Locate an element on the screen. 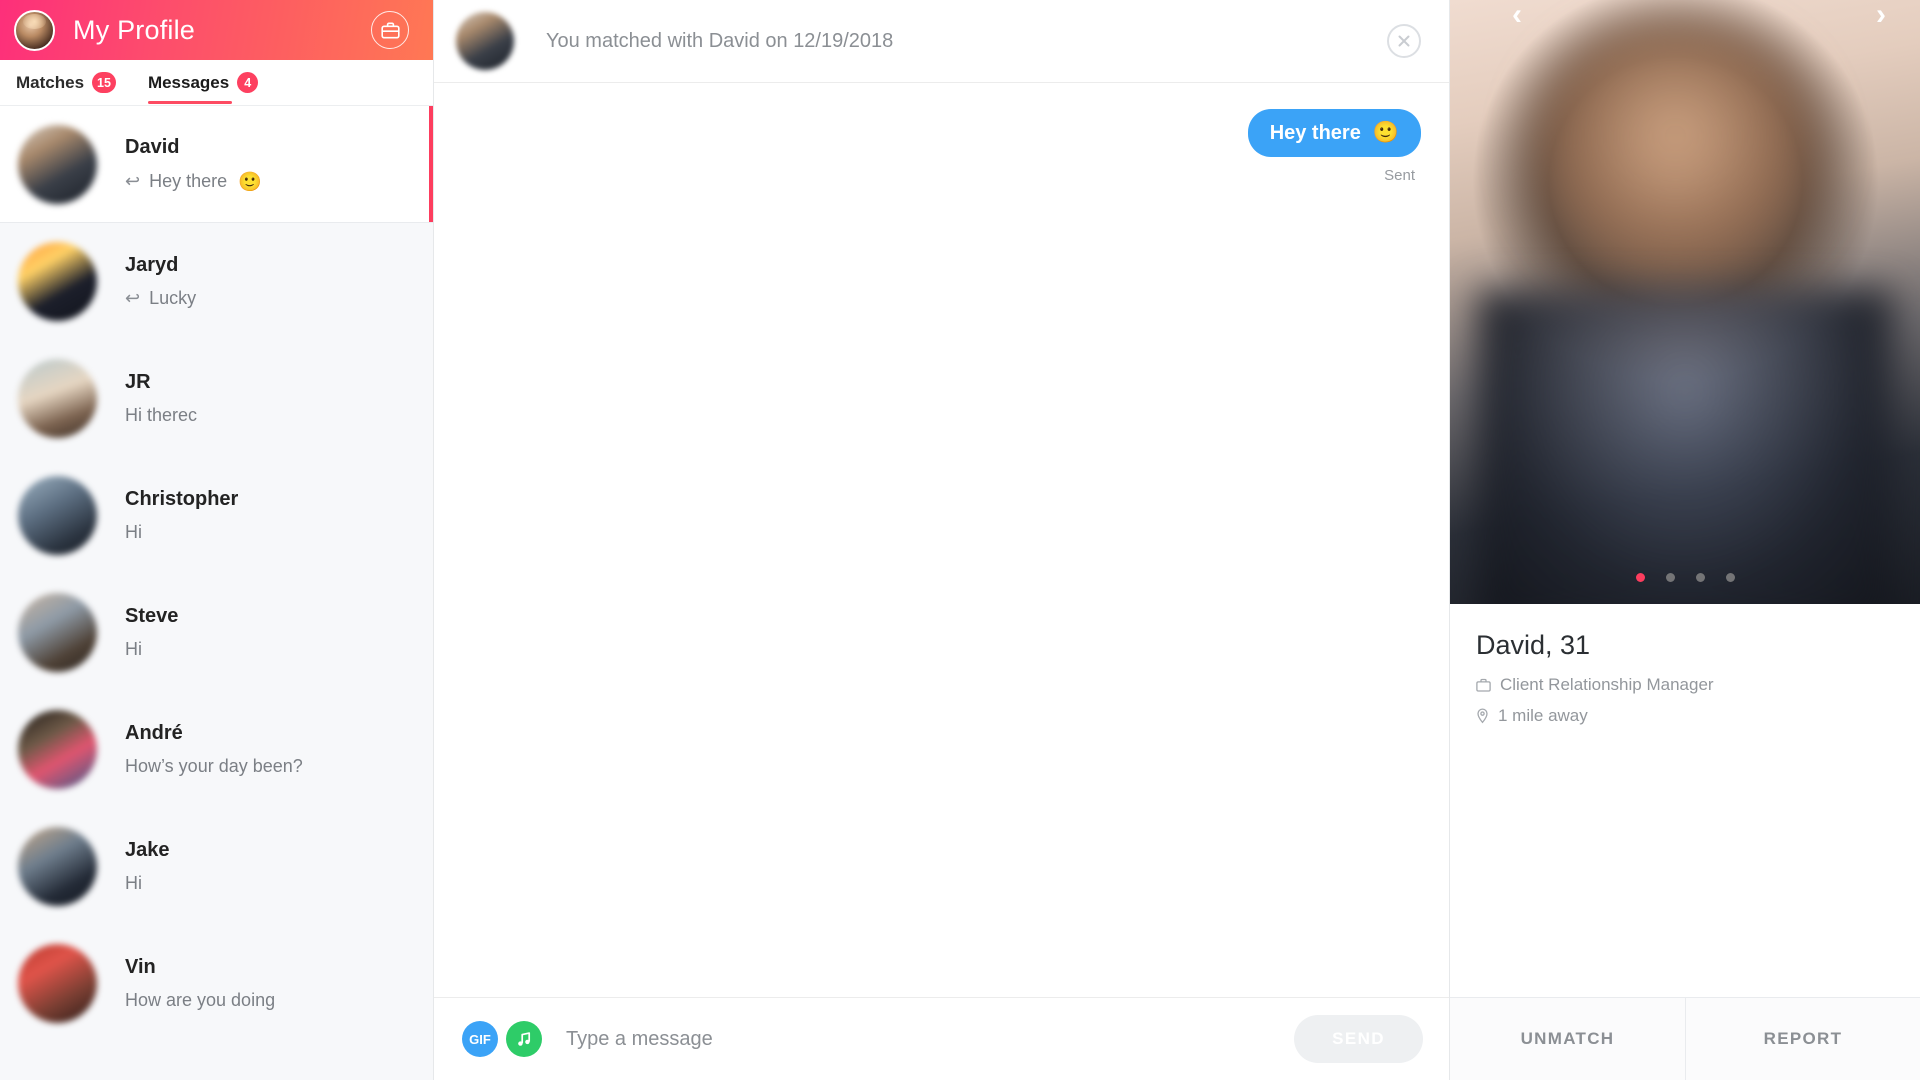 Image resolution: width=1920 pixels, height=1080 pixels. tab-messages-label: Messages is located at coordinates (188, 82).